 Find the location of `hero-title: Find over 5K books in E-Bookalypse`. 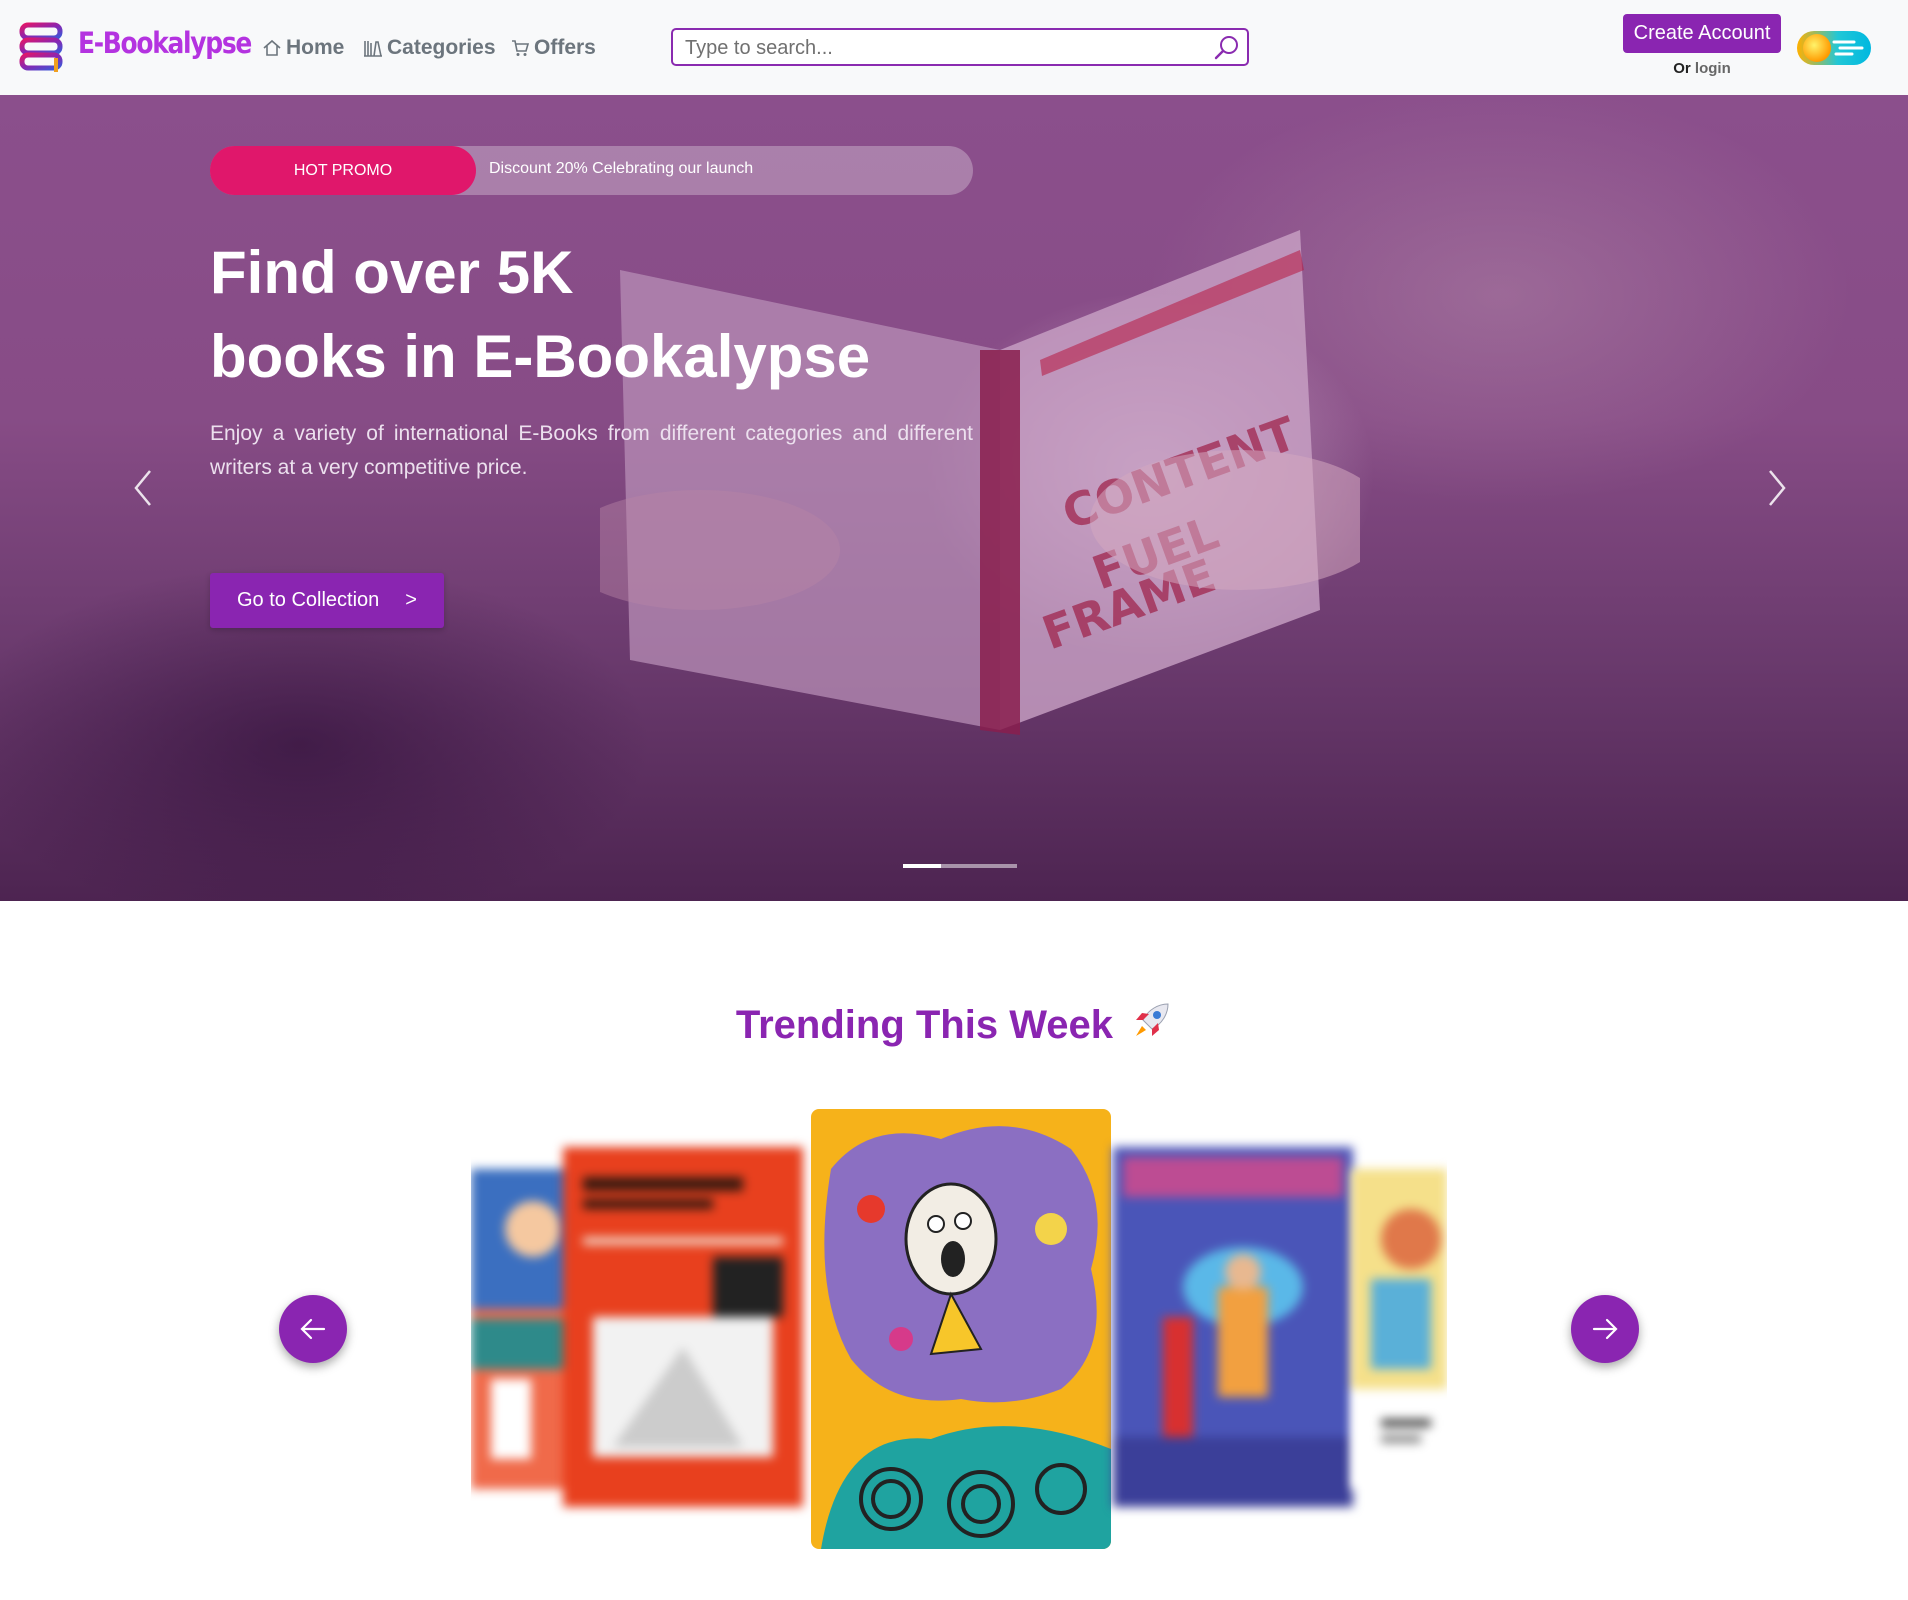

hero-title: Find over 5K books in E-Bookalypse is located at coordinates (660, 315).